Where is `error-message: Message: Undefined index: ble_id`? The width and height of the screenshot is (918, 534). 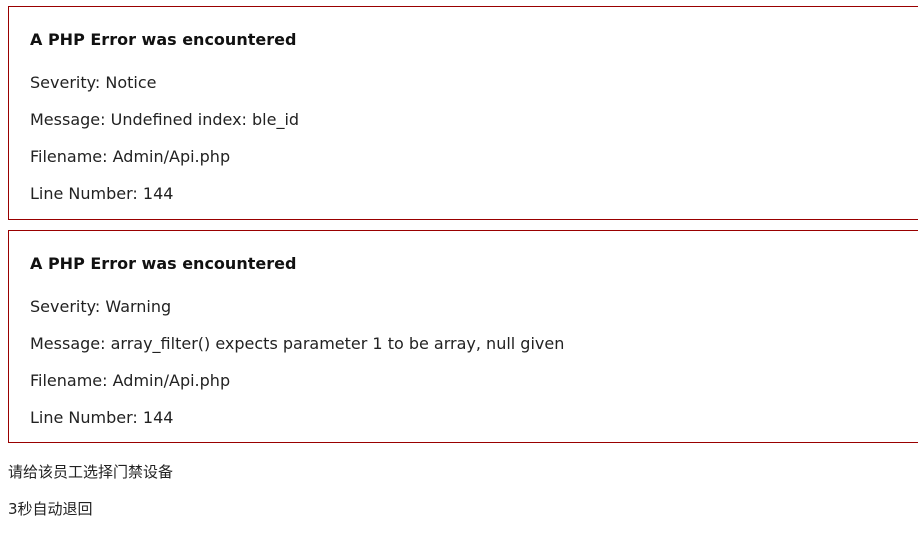
error-message: Message: Undefined index: ble_id is located at coordinates (165, 119).